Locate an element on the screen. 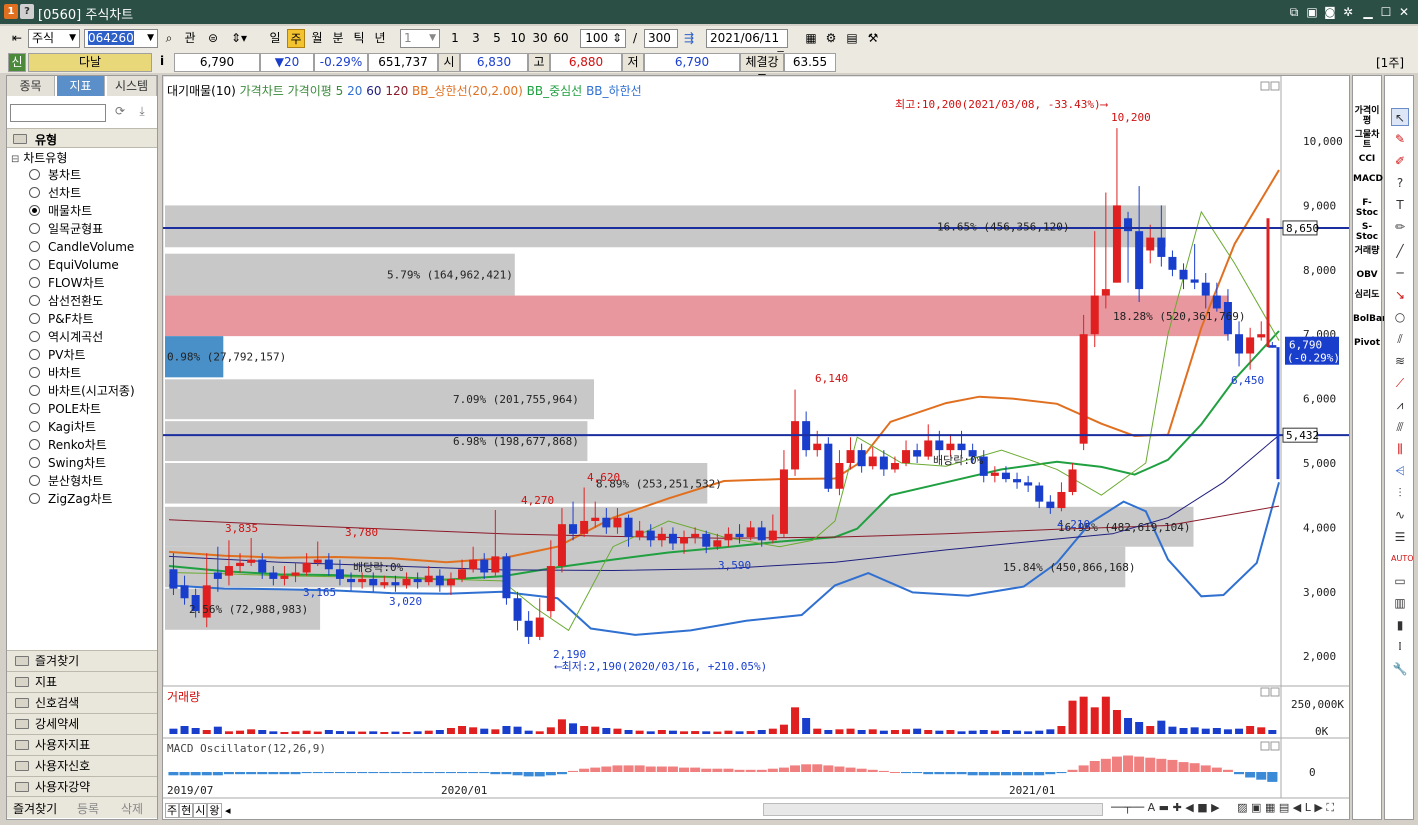 The image size is (1418, 825). chart-settings-icon: ⚙ is located at coordinates (831, 38).